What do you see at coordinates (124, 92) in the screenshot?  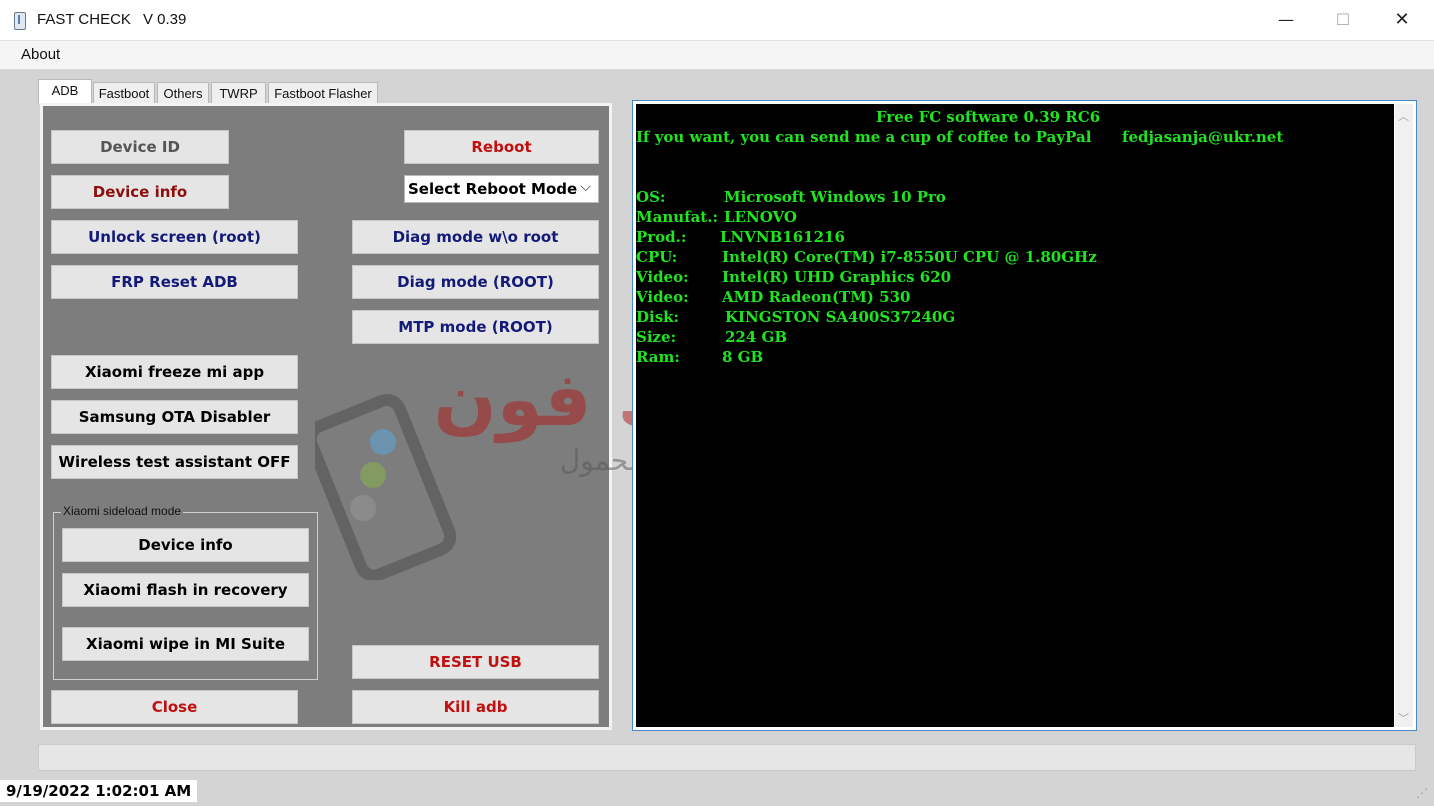 I see `tab-fastboot: Fastboot` at bounding box center [124, 92].